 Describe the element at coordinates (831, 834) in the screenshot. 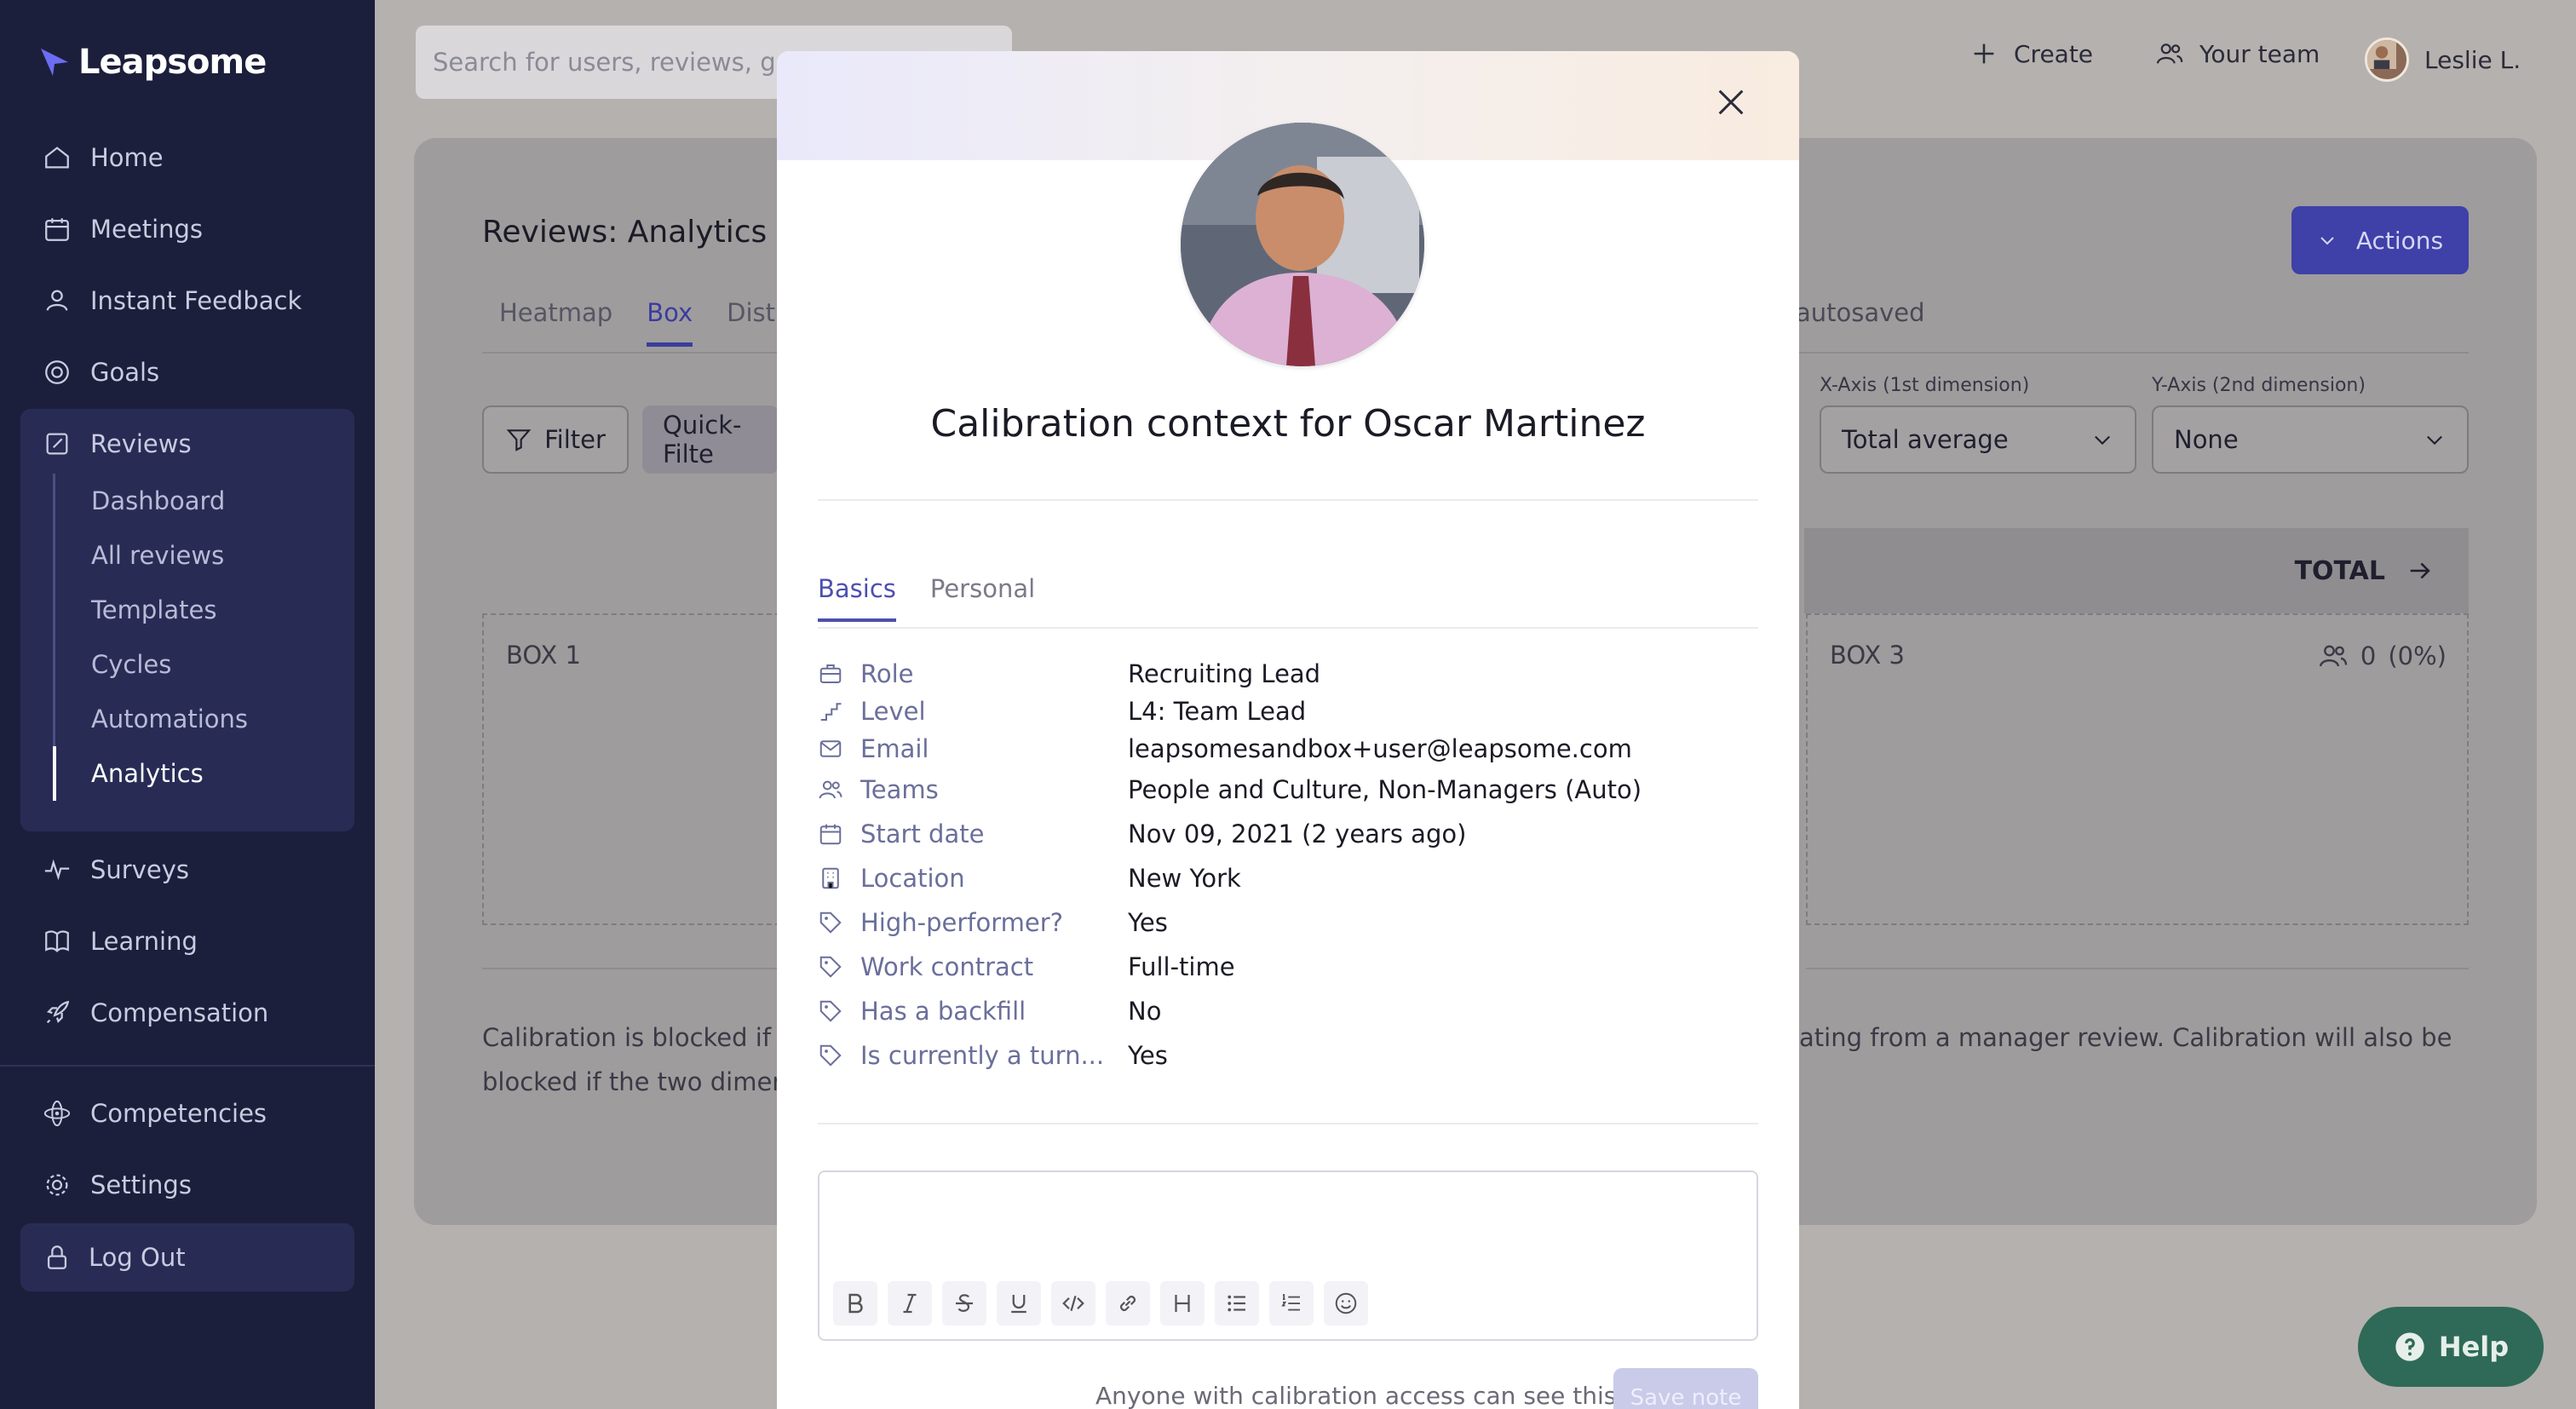

I see `calendar-icon` at that location.